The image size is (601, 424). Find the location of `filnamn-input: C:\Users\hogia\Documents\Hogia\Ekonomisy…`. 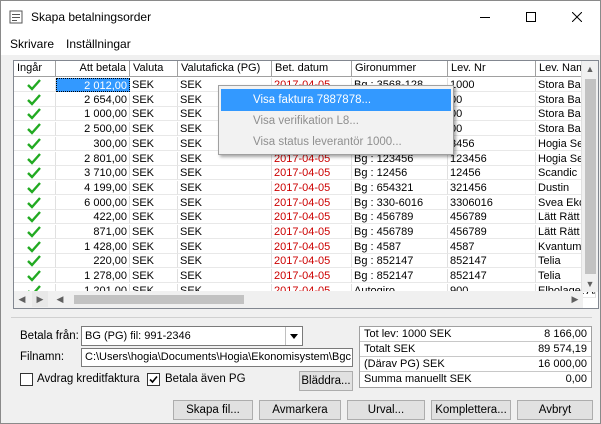

filnamn-input: C:\Users\hogia\Documents\Hogia\Ekonomisy… is located at coordinates (217, 357).